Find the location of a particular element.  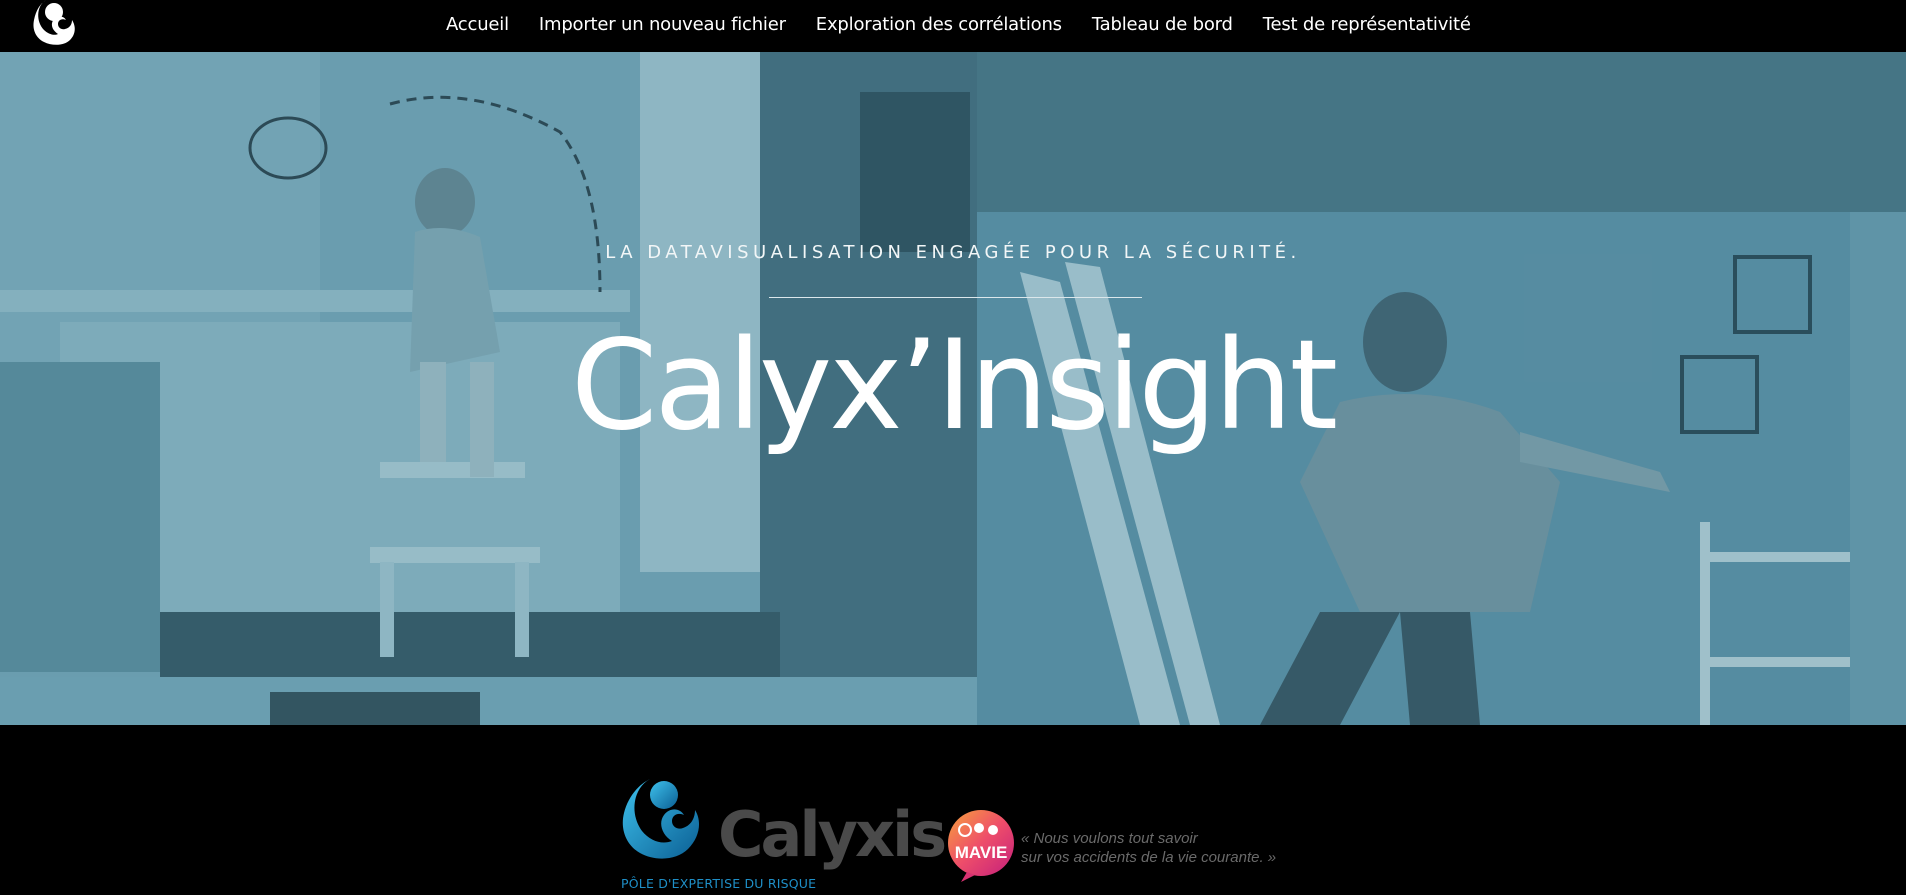

mavie-logo-icon: MAVIE is located at coordinates (981, 846).